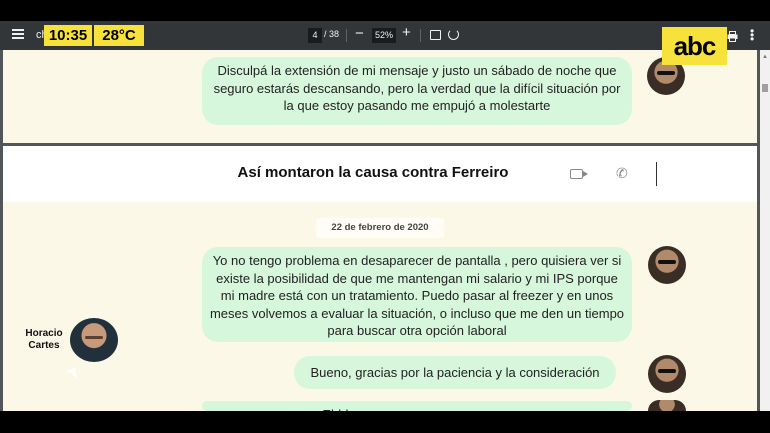  What do you see at coordinates (694, 46) in the screenshot?
I see `abc-logo: abc` at bounding box center [694, 46].